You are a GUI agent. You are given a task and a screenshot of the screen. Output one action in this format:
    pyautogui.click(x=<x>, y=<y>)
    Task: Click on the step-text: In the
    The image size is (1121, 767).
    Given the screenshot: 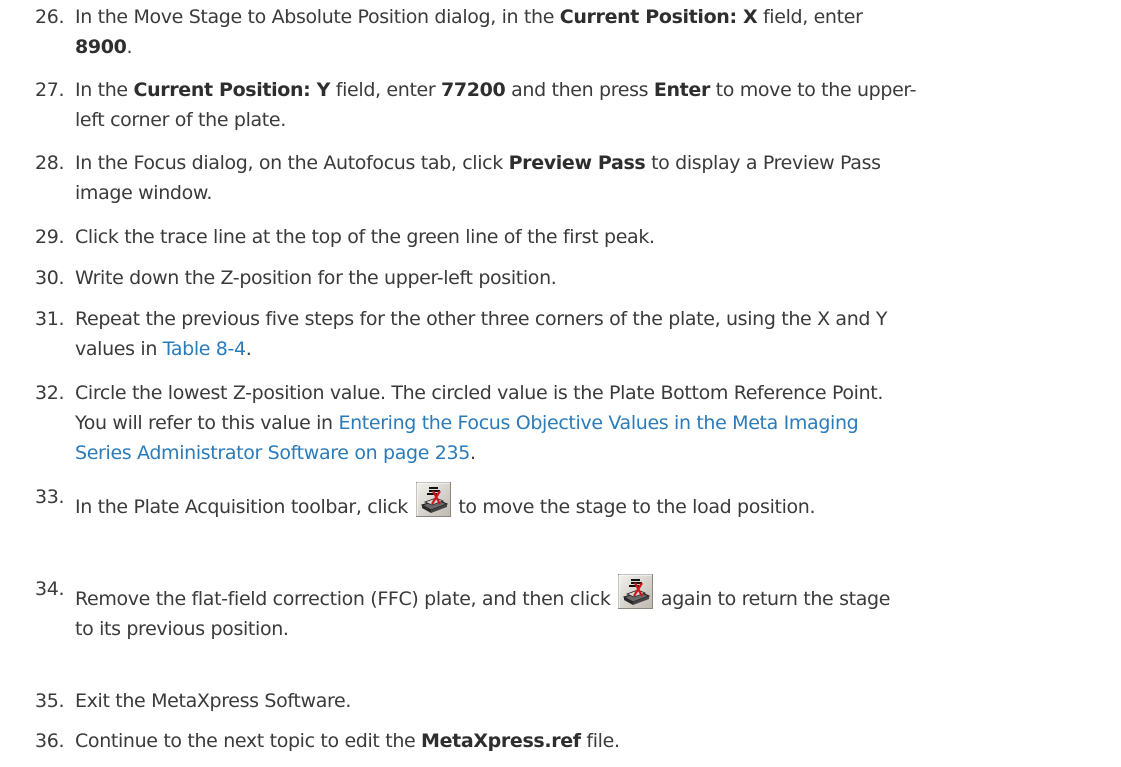 What is the action you would take?
    pyautogui.click(x=104, y=90)
    